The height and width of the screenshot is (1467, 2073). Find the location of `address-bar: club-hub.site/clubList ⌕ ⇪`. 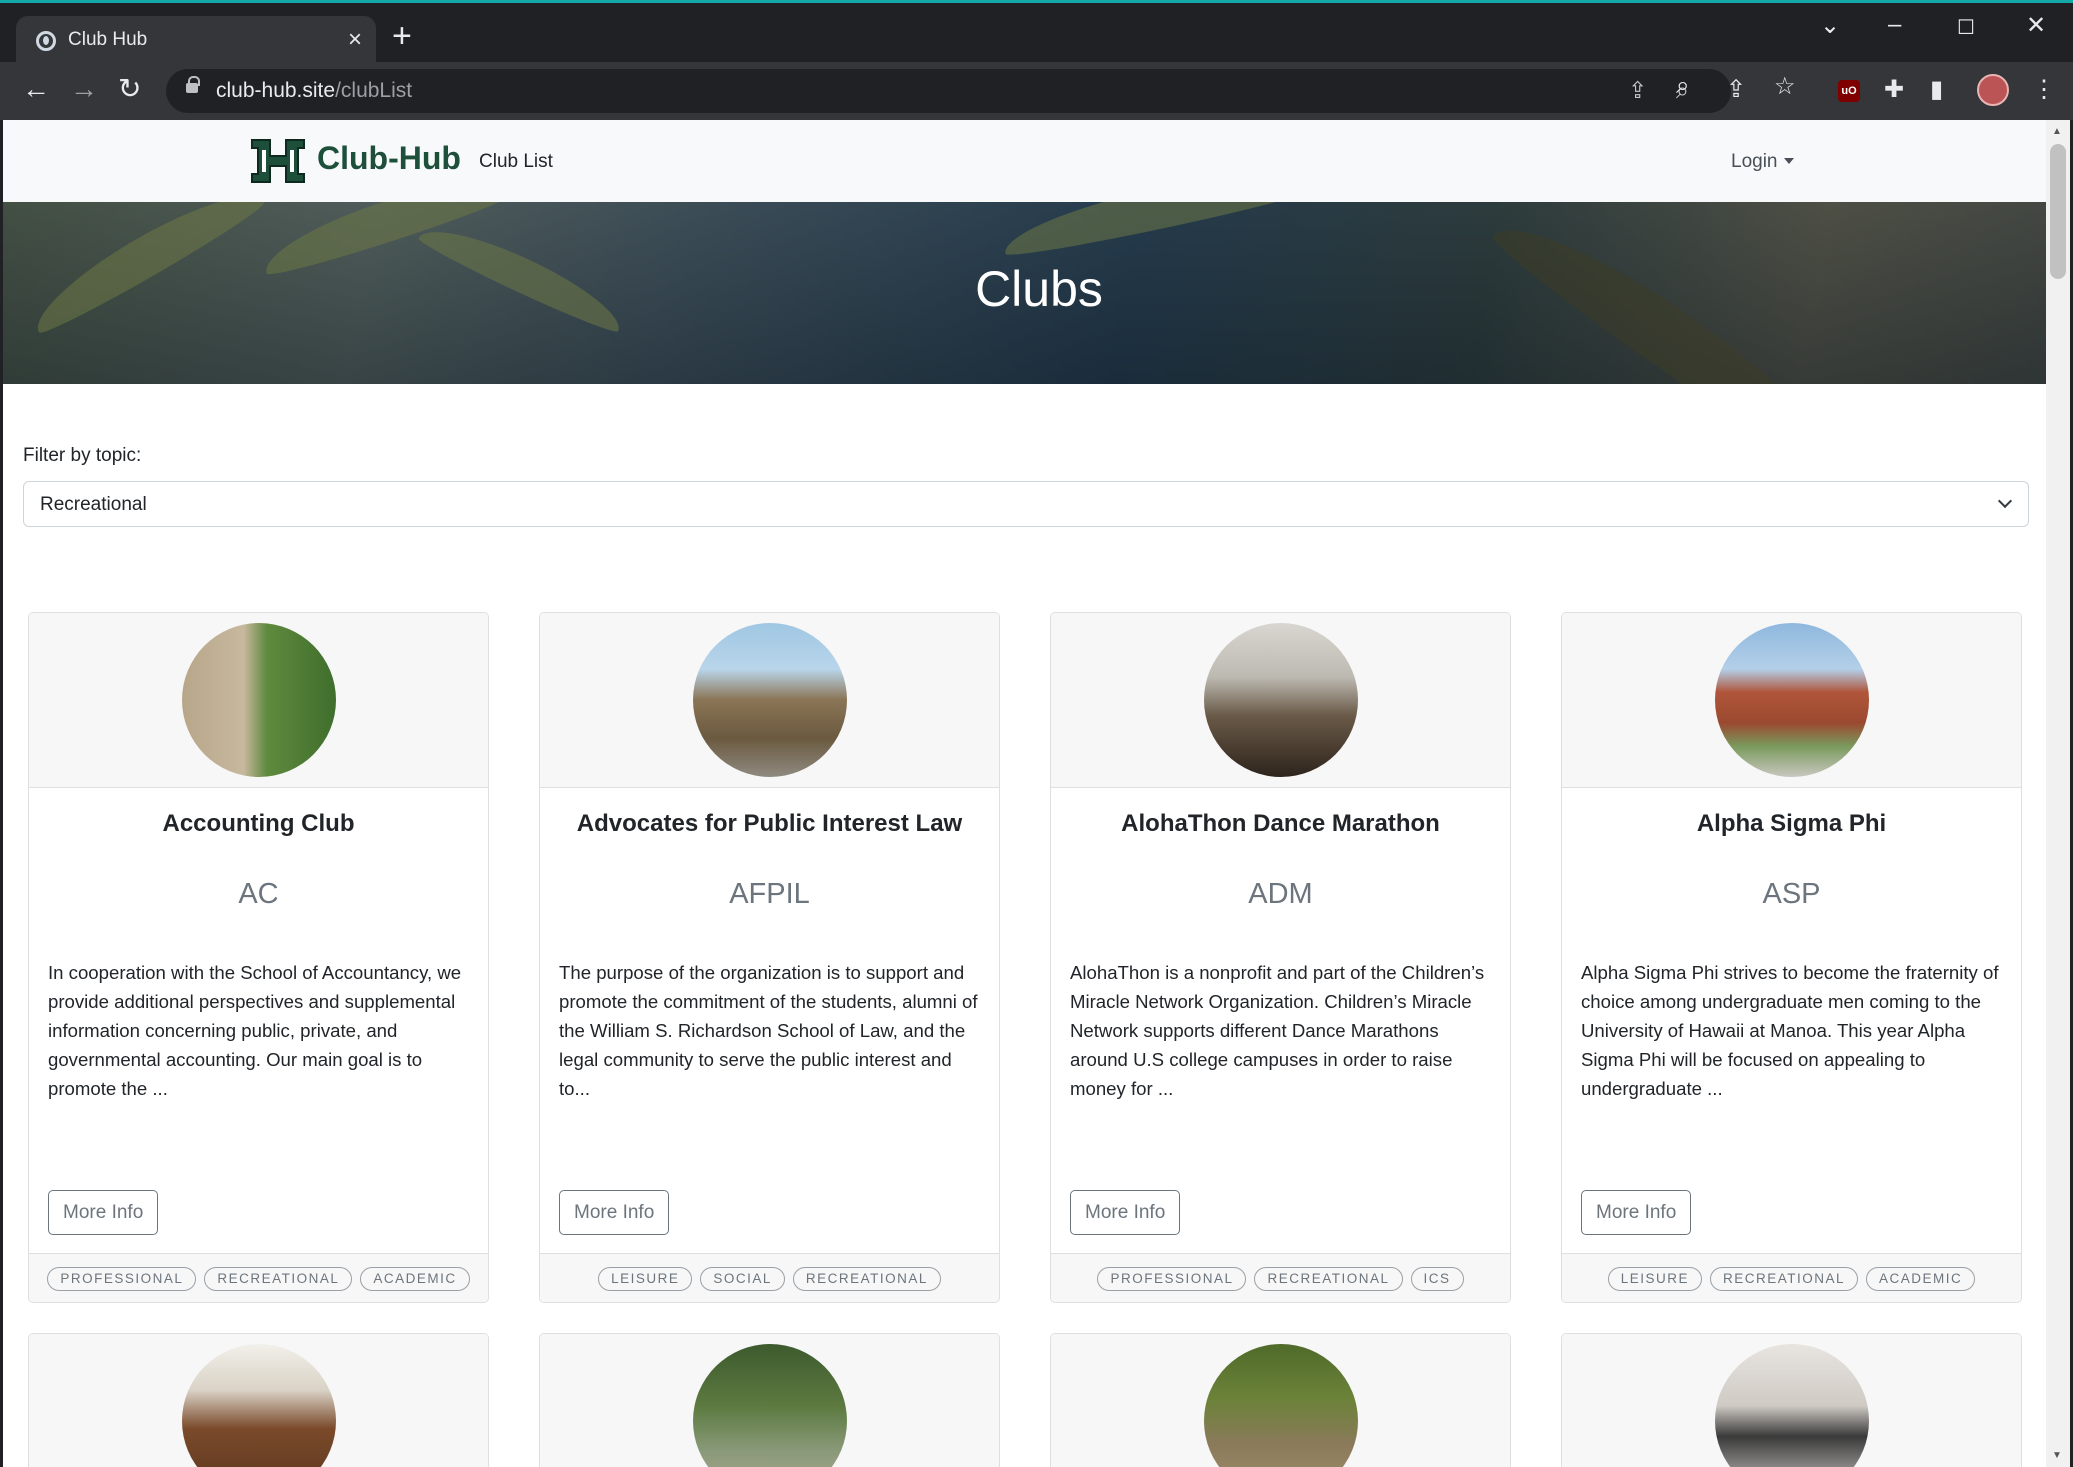

address-bar: club-hub.site/clubList ⌕ ⇪ is located at coordinates (948, 91).